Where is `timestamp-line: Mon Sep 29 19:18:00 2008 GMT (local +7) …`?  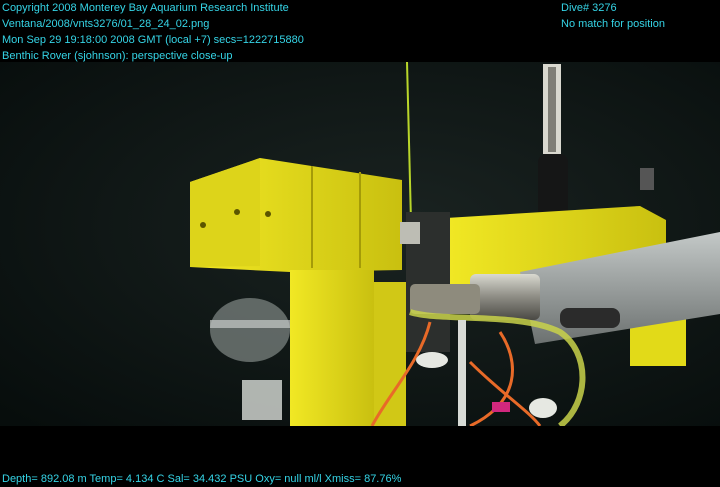 timestamp-line: Mon Sep 29 19:18:00 2008 GMT (local +7) … is located at coordinates (153, 40).